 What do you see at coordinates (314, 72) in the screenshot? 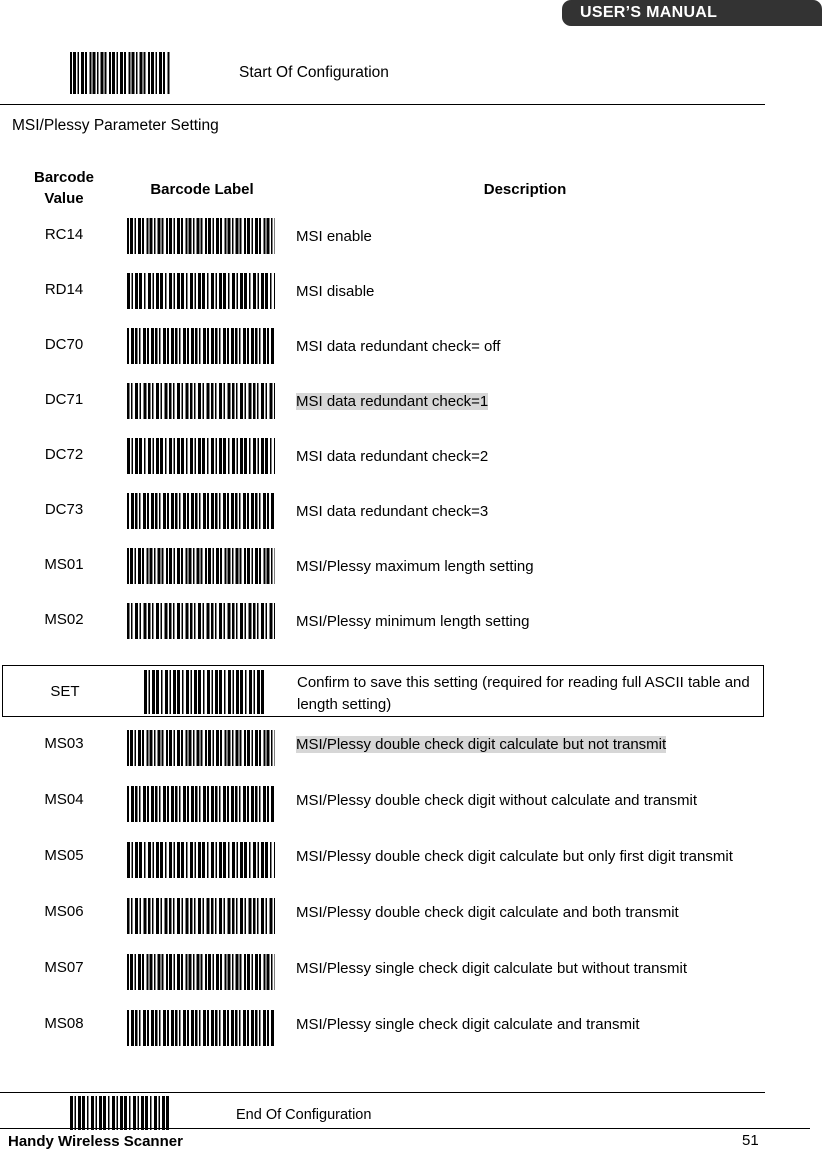
I see `start-of-configuration-label: Start Of Configuration` at bounding box center [314, 72].